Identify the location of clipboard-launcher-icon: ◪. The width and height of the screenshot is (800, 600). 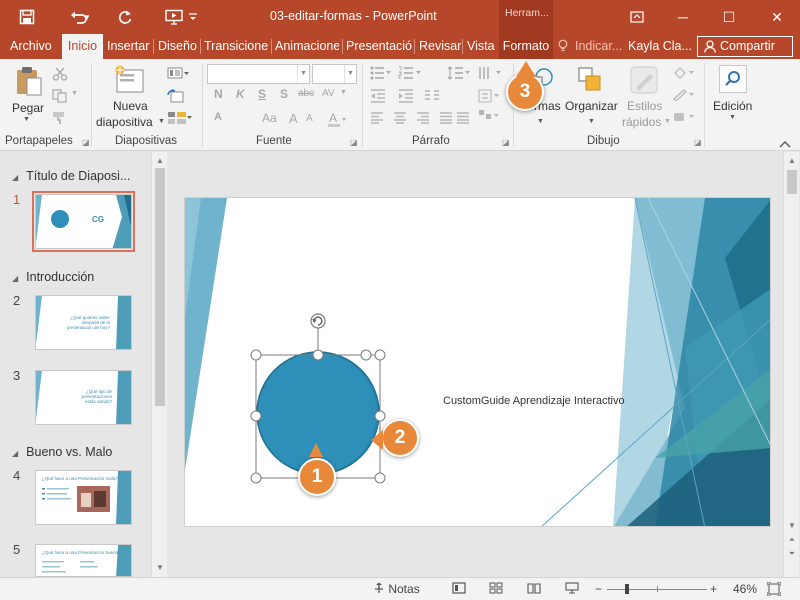
(86, 142).